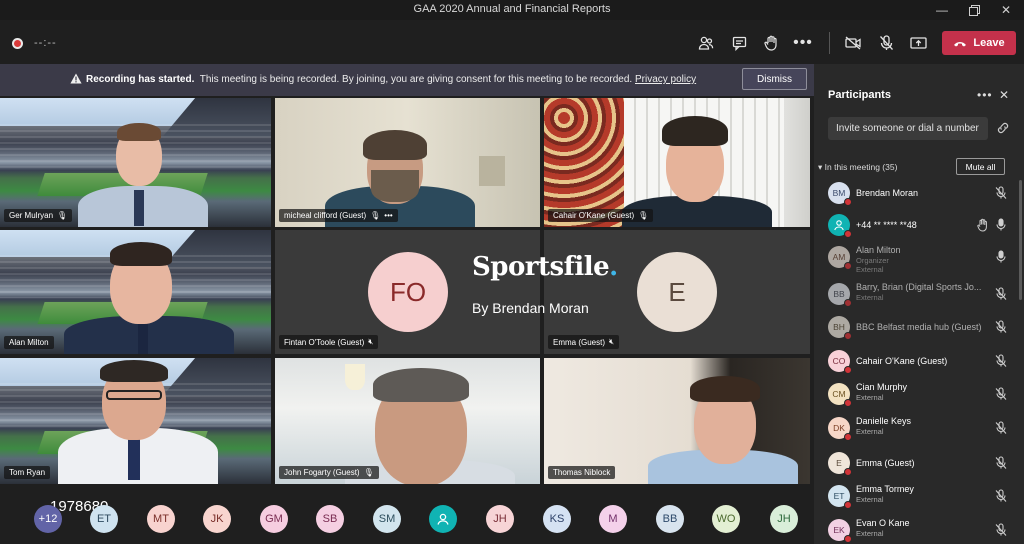  Describe the element at coordinates (677, 292) in the screenshot. I see `video-tile: E Emma (Guest) 🔇︎` at that location.